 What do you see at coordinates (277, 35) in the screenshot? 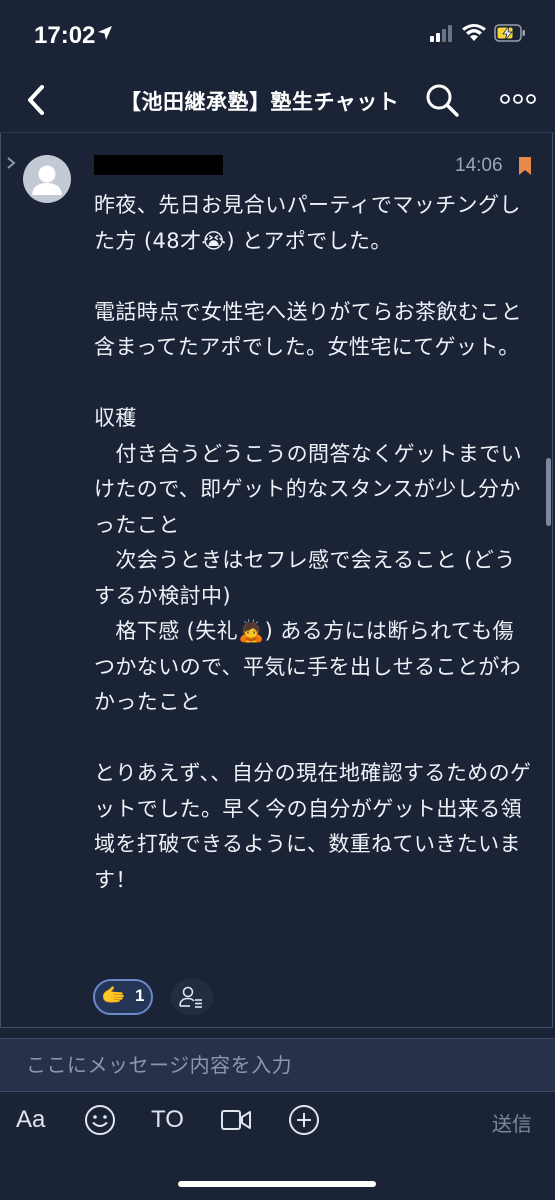
I see `status-bar: 17:02` at bounding box center [277, 35].